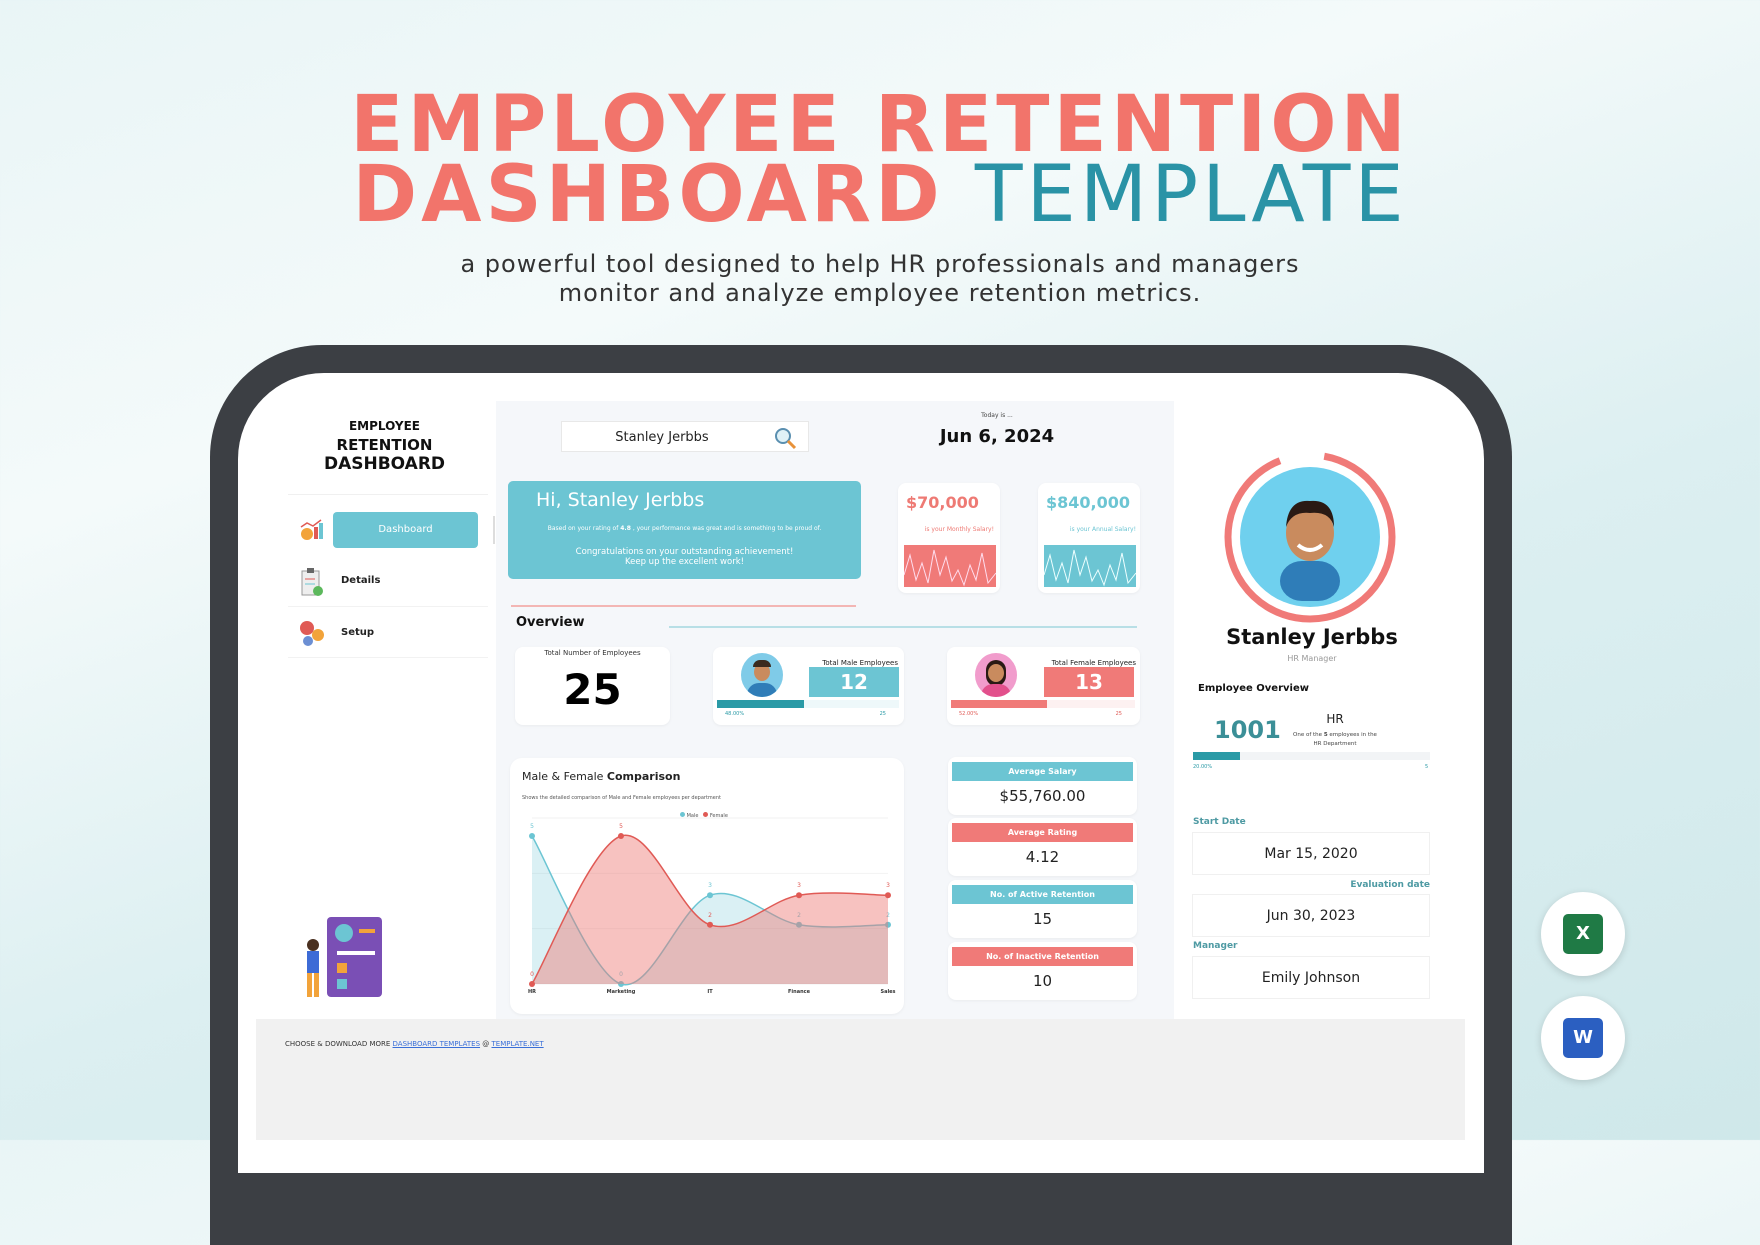 The image size is (1760, 1245). I want to click on hero-title-light: TEMPLATE, so click(1191, 195).